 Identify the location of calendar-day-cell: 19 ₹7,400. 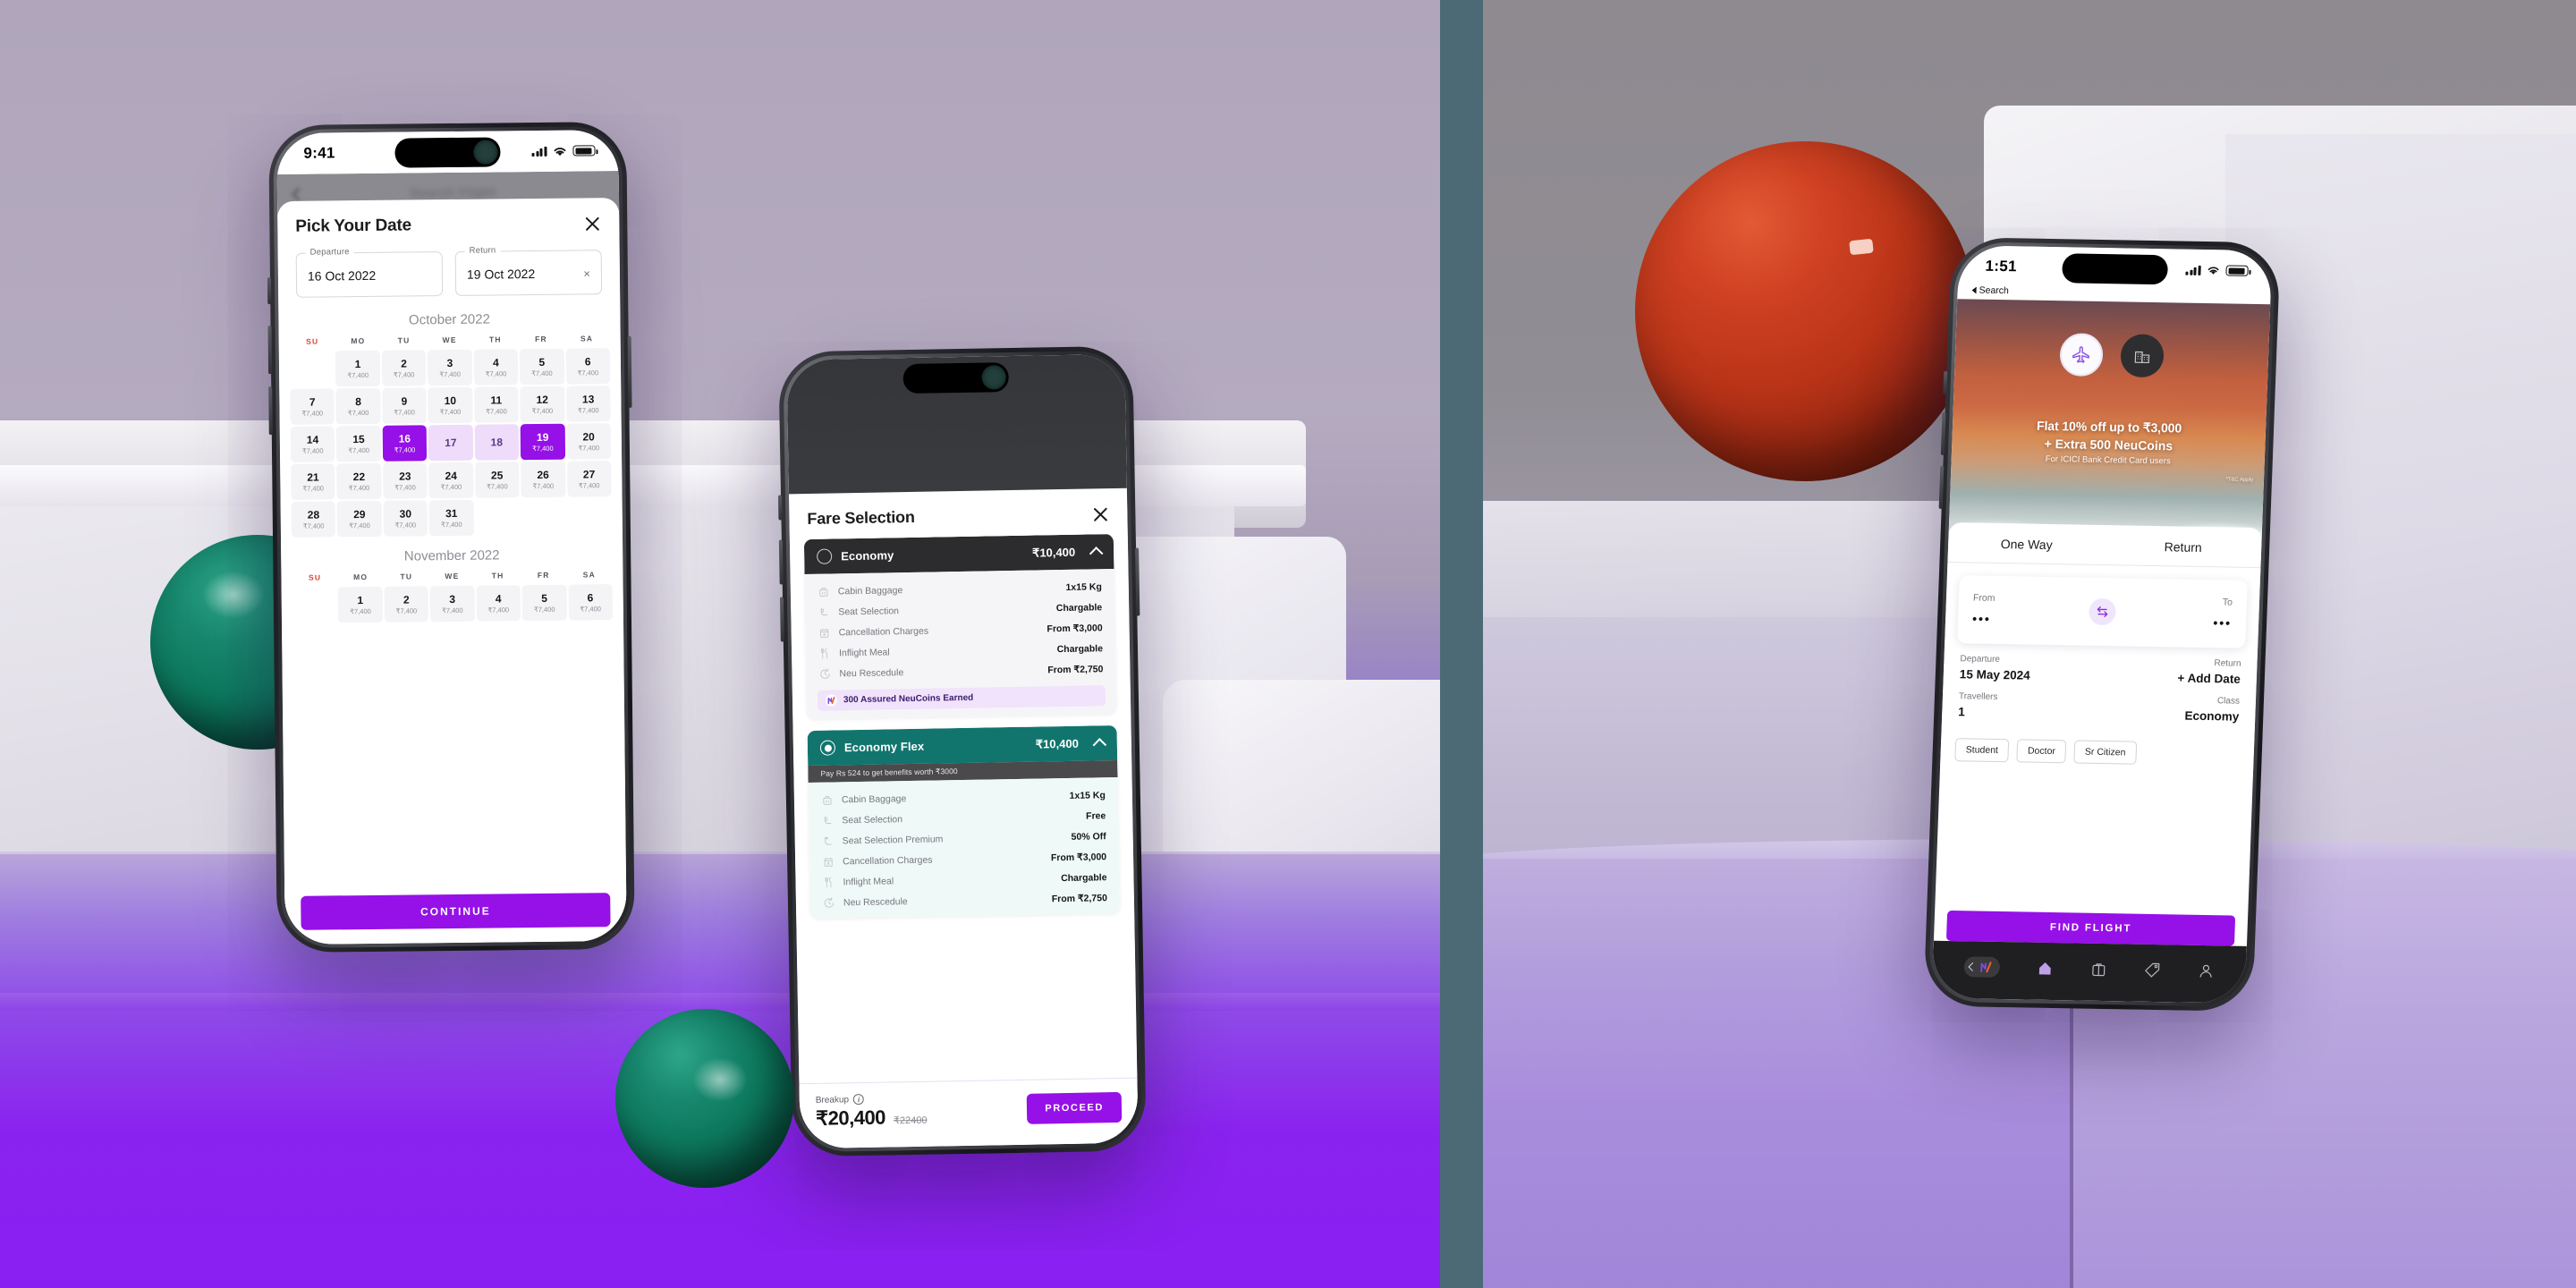
(542, 442).